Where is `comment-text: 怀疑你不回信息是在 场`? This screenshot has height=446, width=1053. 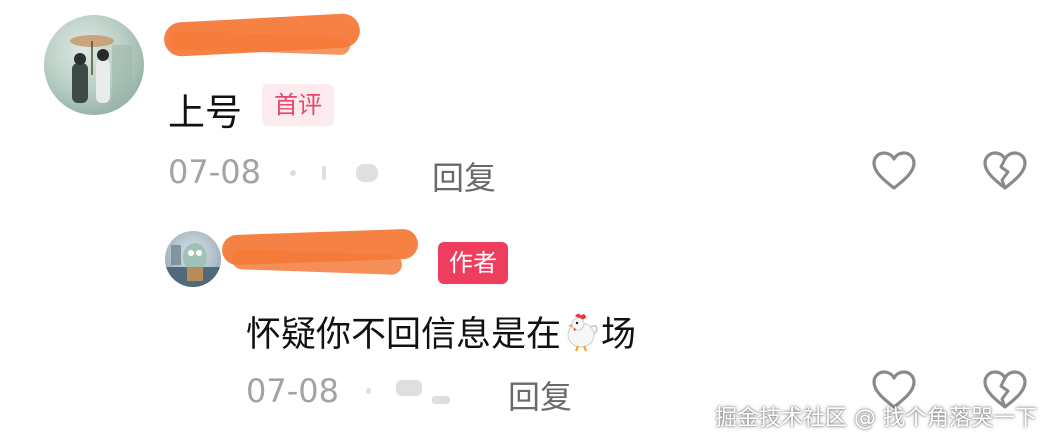
comment-text: 怀疑你不回信息是在 场 is located at coordinates (441, 333).